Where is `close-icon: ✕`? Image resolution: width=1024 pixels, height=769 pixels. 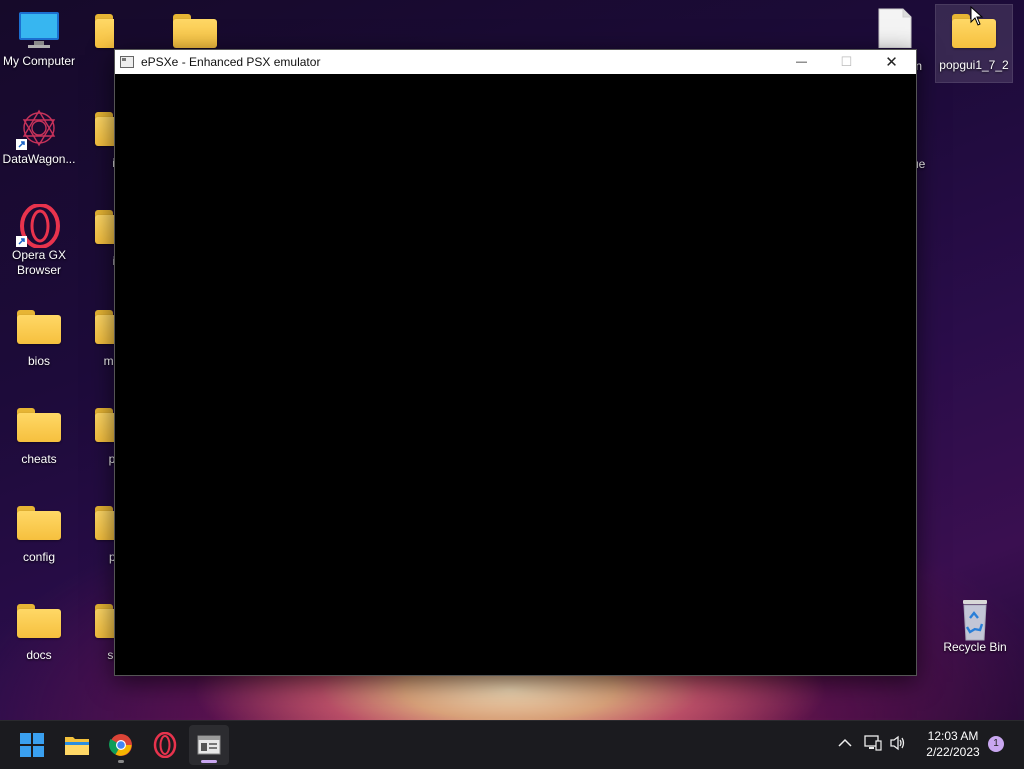 close-icon: ✕ is located at coordinates (891, 62).